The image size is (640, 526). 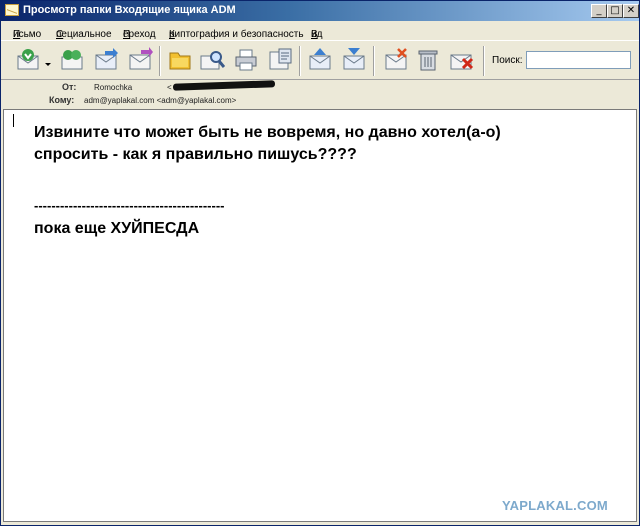 What do you see at coordinates (13, 120) in the screenshot?
I see `text-caret` at bounding box center [13, 120].